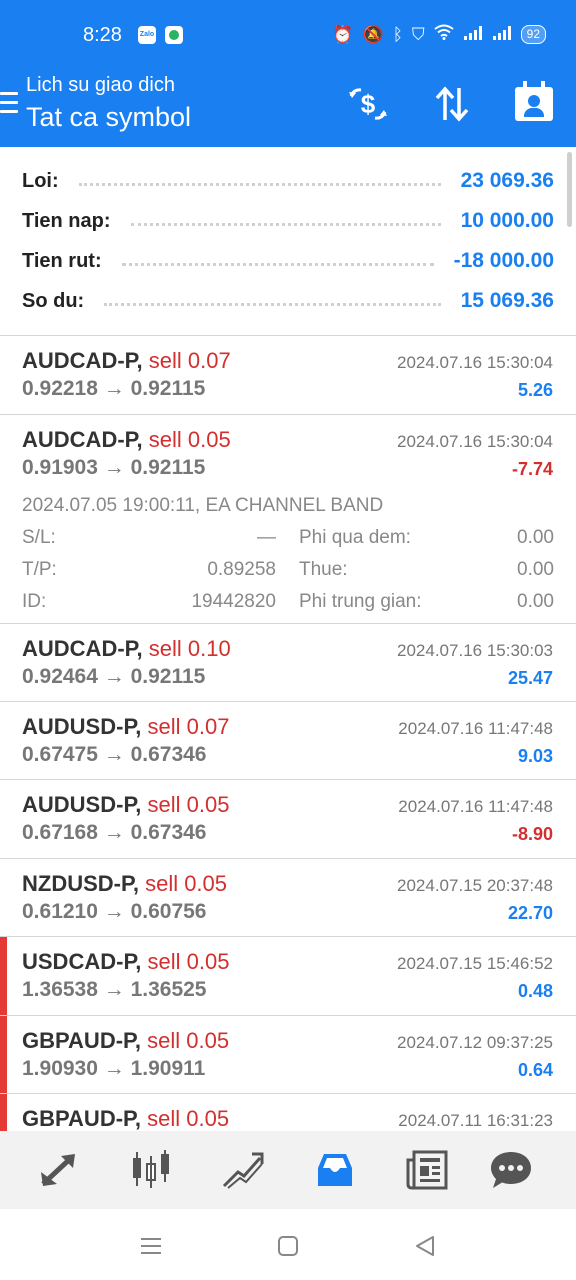 Image resolution: width=576 pixels, height=1280 pixels. I want to click on system-nav-bar, so click(288, 1244).